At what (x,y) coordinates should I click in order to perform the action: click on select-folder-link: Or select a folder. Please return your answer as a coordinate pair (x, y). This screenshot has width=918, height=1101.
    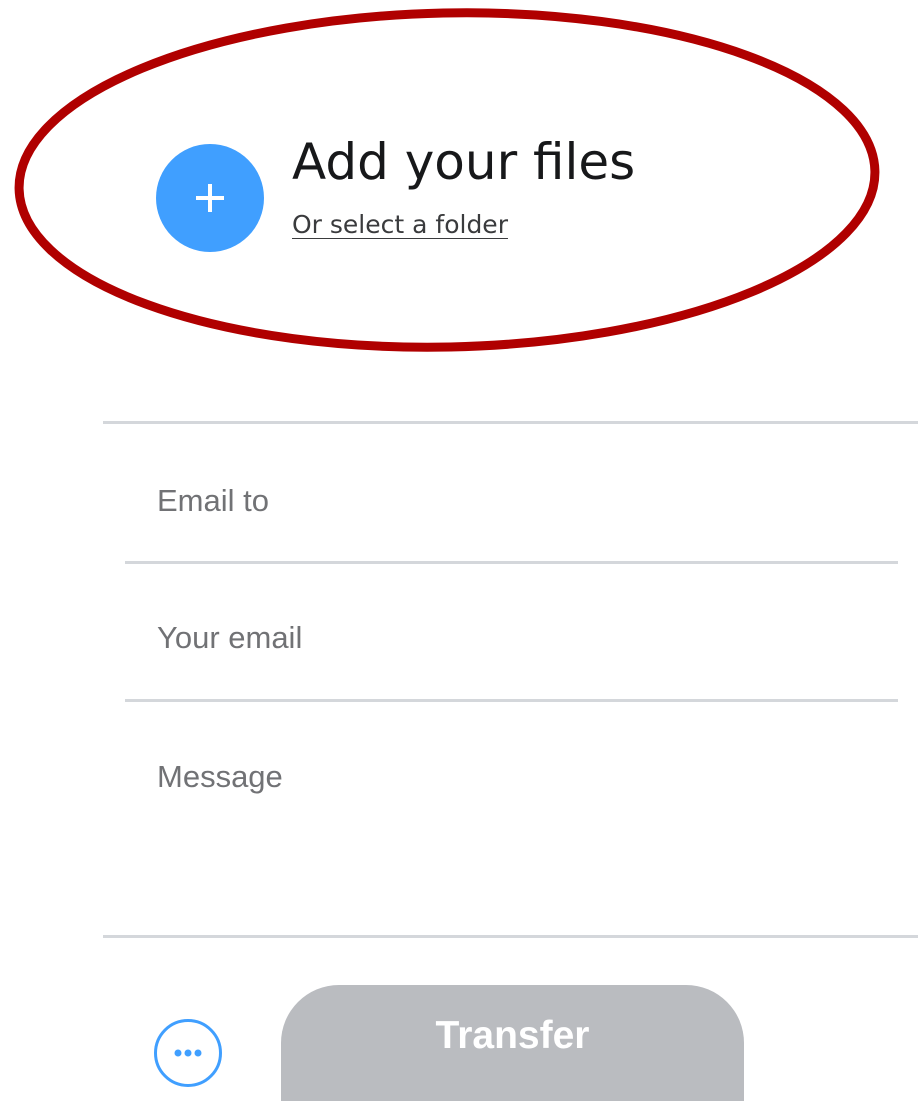
    Looking at the image, I should click on (463, 225).